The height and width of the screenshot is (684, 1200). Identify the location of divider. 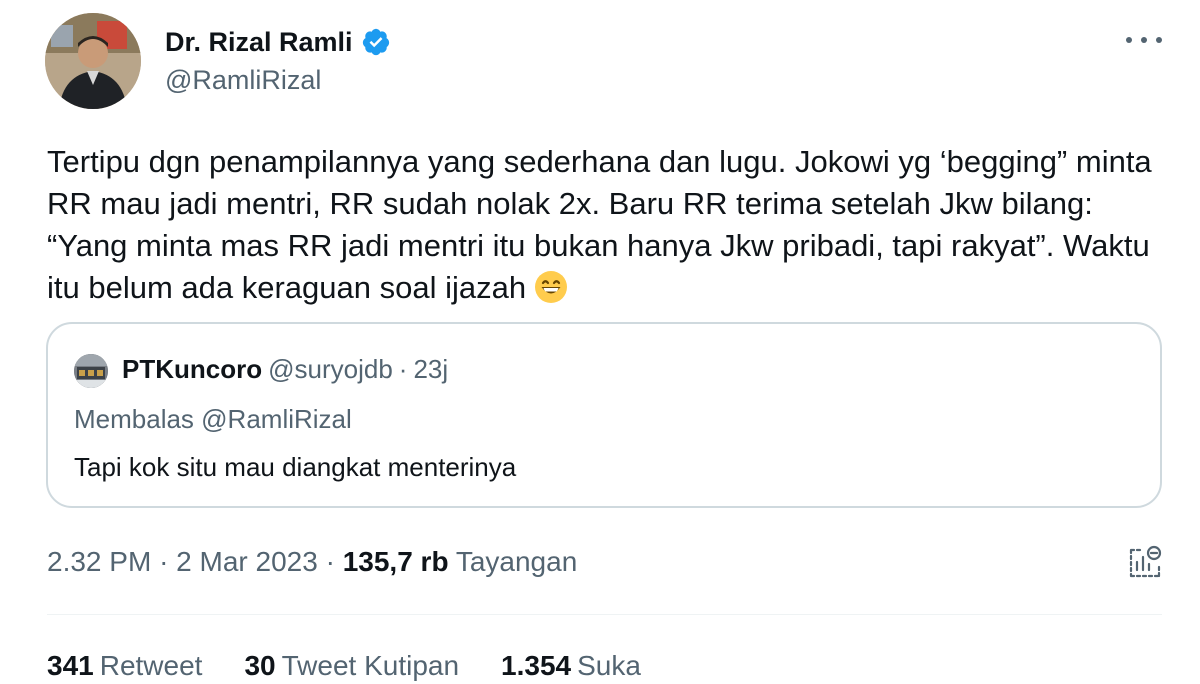
(604, 614).